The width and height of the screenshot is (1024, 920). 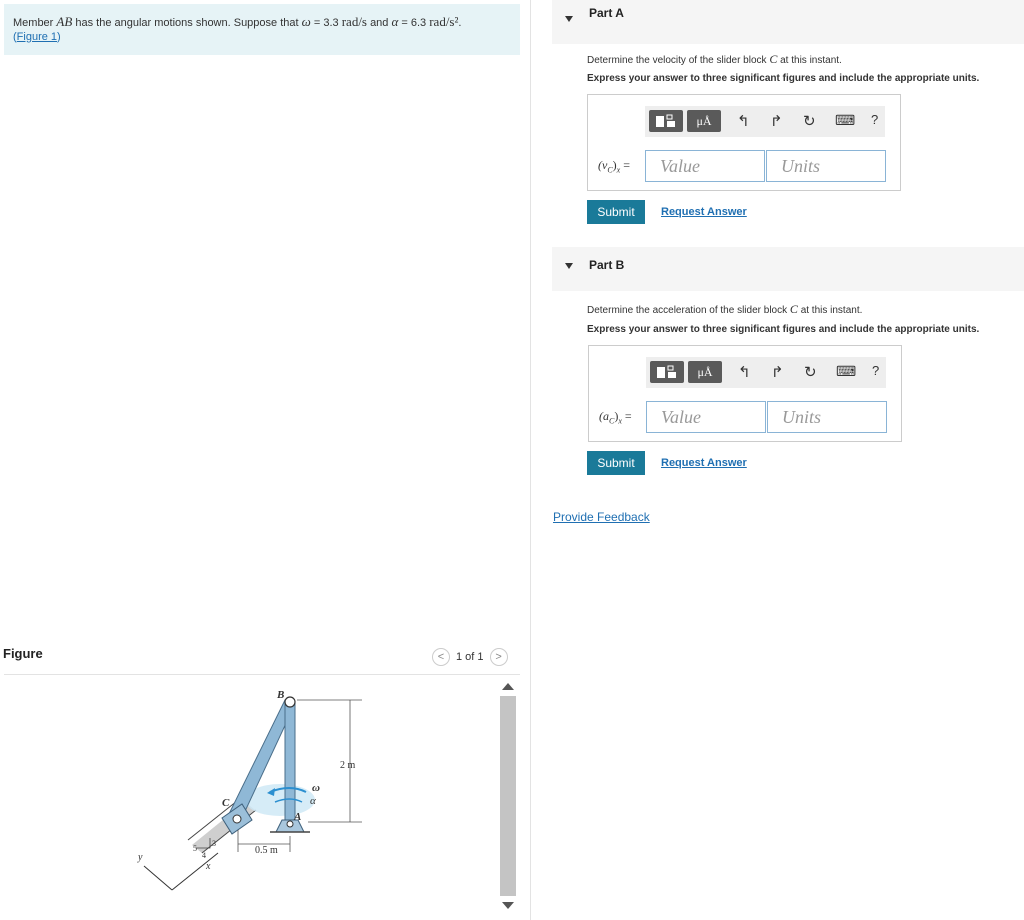 What do you see at coordinates (280, 695) in the screenshot?
I see `label-b: B` at bounding box center [280, 695].